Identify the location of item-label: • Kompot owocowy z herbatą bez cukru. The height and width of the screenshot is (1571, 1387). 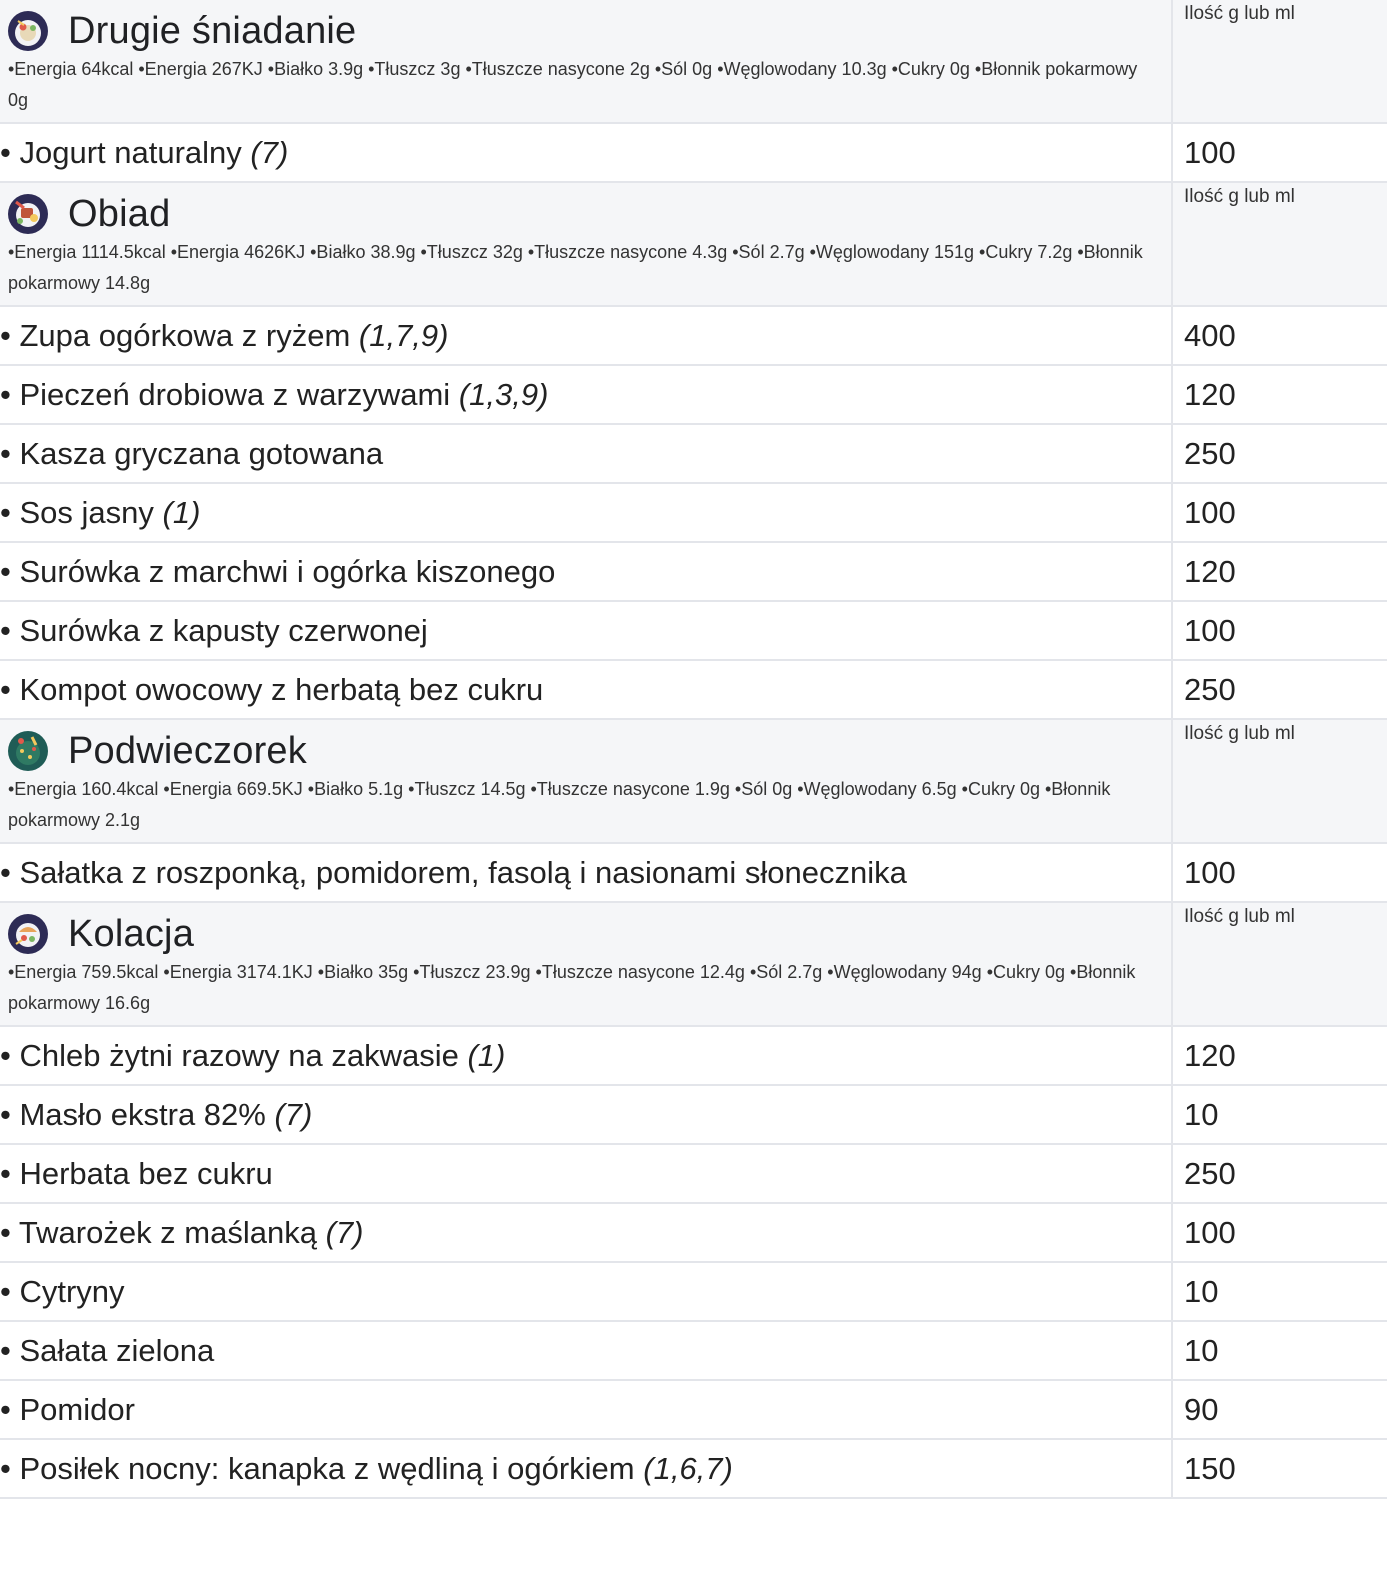
(272, 689).